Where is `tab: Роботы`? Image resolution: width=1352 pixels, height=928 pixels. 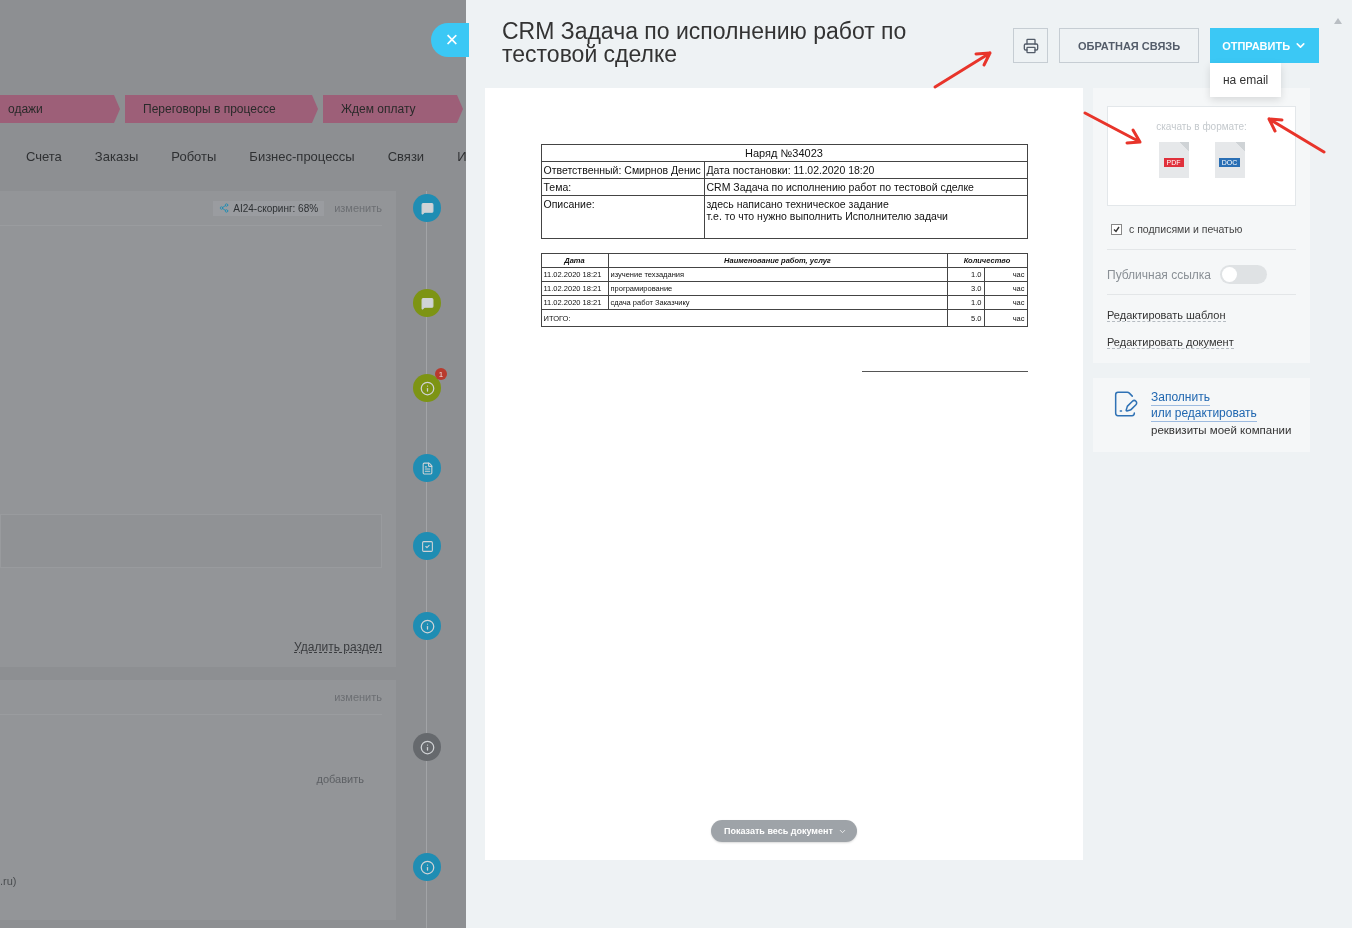
tab: Роботы is located at coordinates (194, 159).